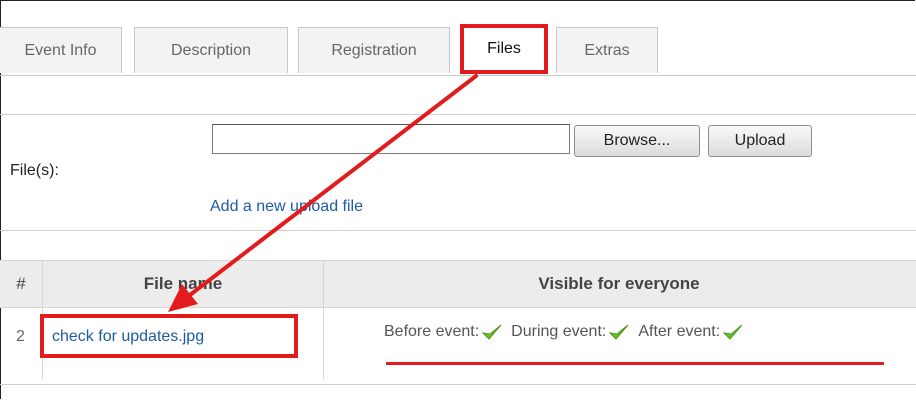  What do you see at coordinates (432, 331) in the screenshot?
I see `before-event-label: Before event:` at bounding box center [432, 331].